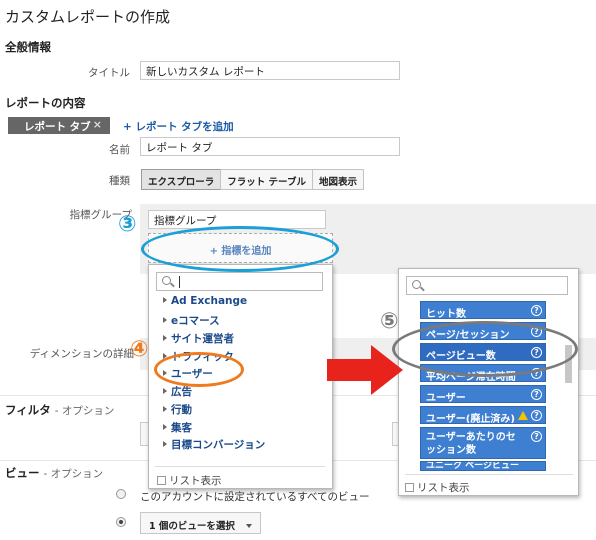  Describe the element at coordinates (181, 392) in the screenshot. I see `category-label: 広告` at that location.